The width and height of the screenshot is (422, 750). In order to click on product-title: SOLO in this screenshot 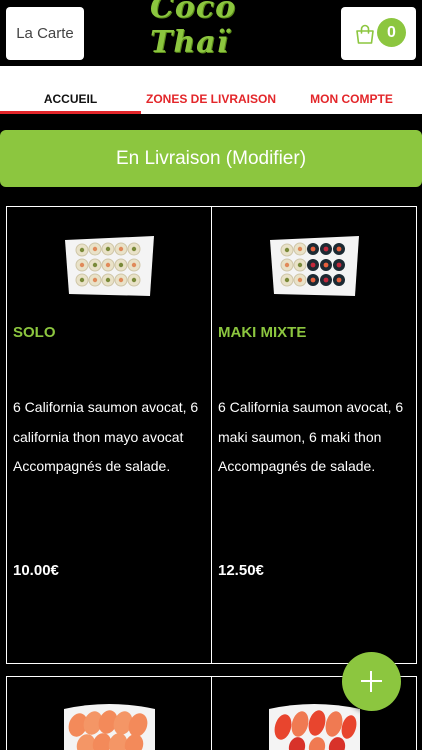, I will do `click(34, 332)`.